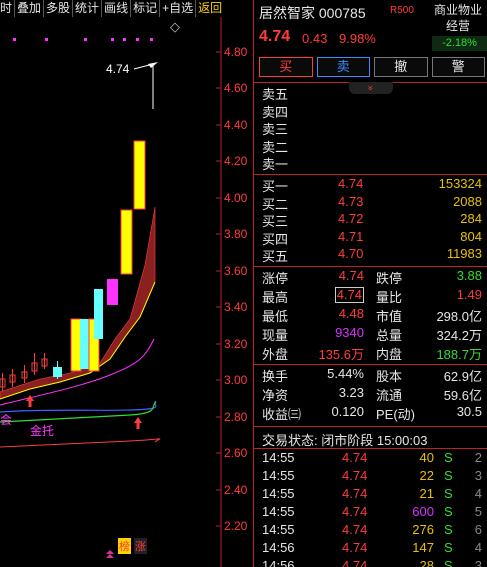 The height and width of the screenshot is (567, 487). I want to click on y-tick-label: 3.20, so click(236, 344).